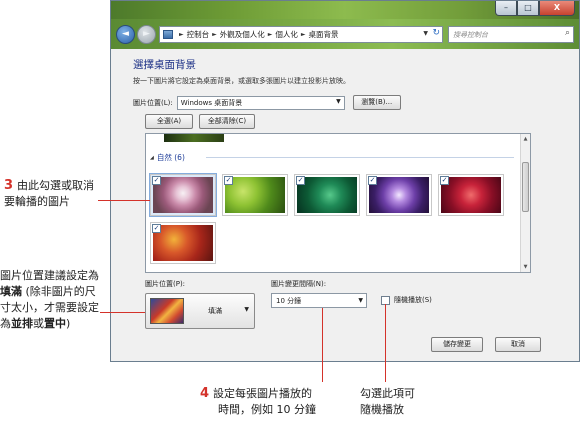 This screenshot has height=425, width=580. What do you see at coordinates (525, 267) in the screenshot?
I see `scroll-down-icon: ▼` at bounding box center [525, 267].